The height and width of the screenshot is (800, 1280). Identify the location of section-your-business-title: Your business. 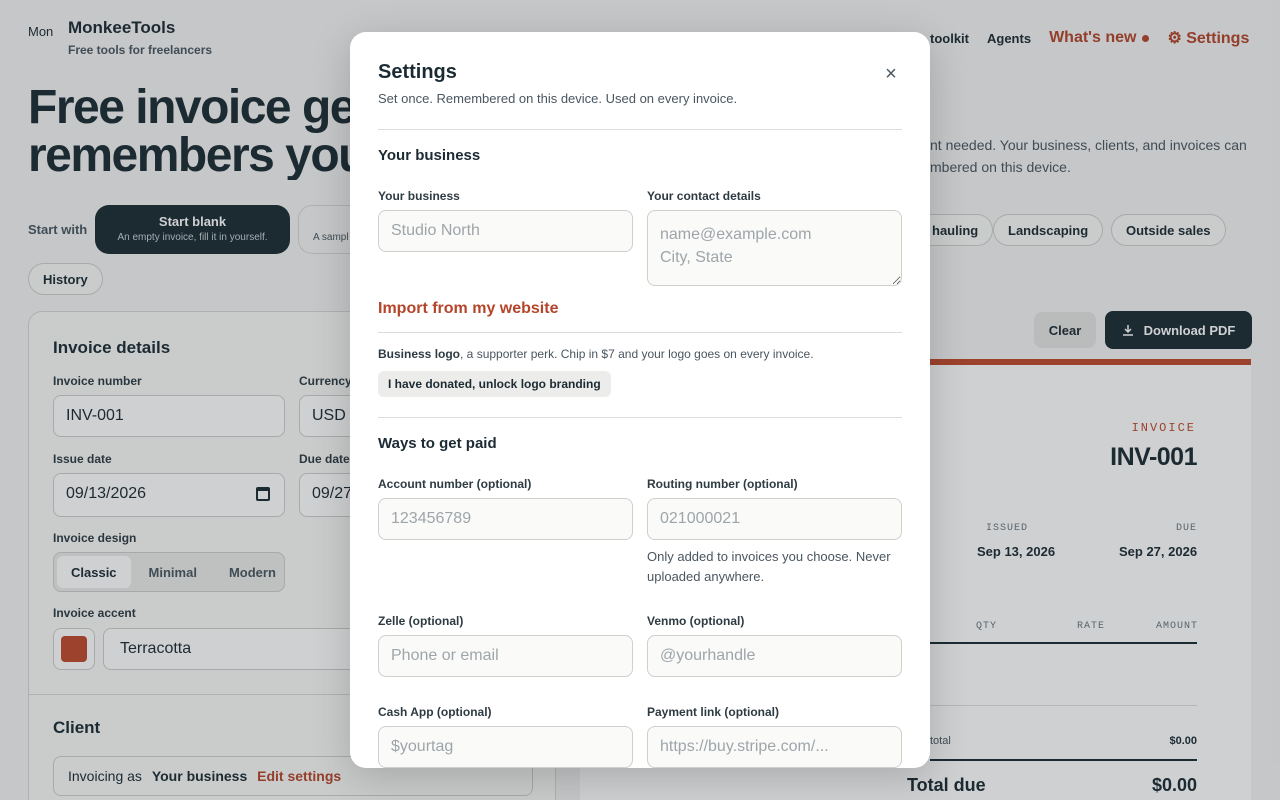
(429, 155).